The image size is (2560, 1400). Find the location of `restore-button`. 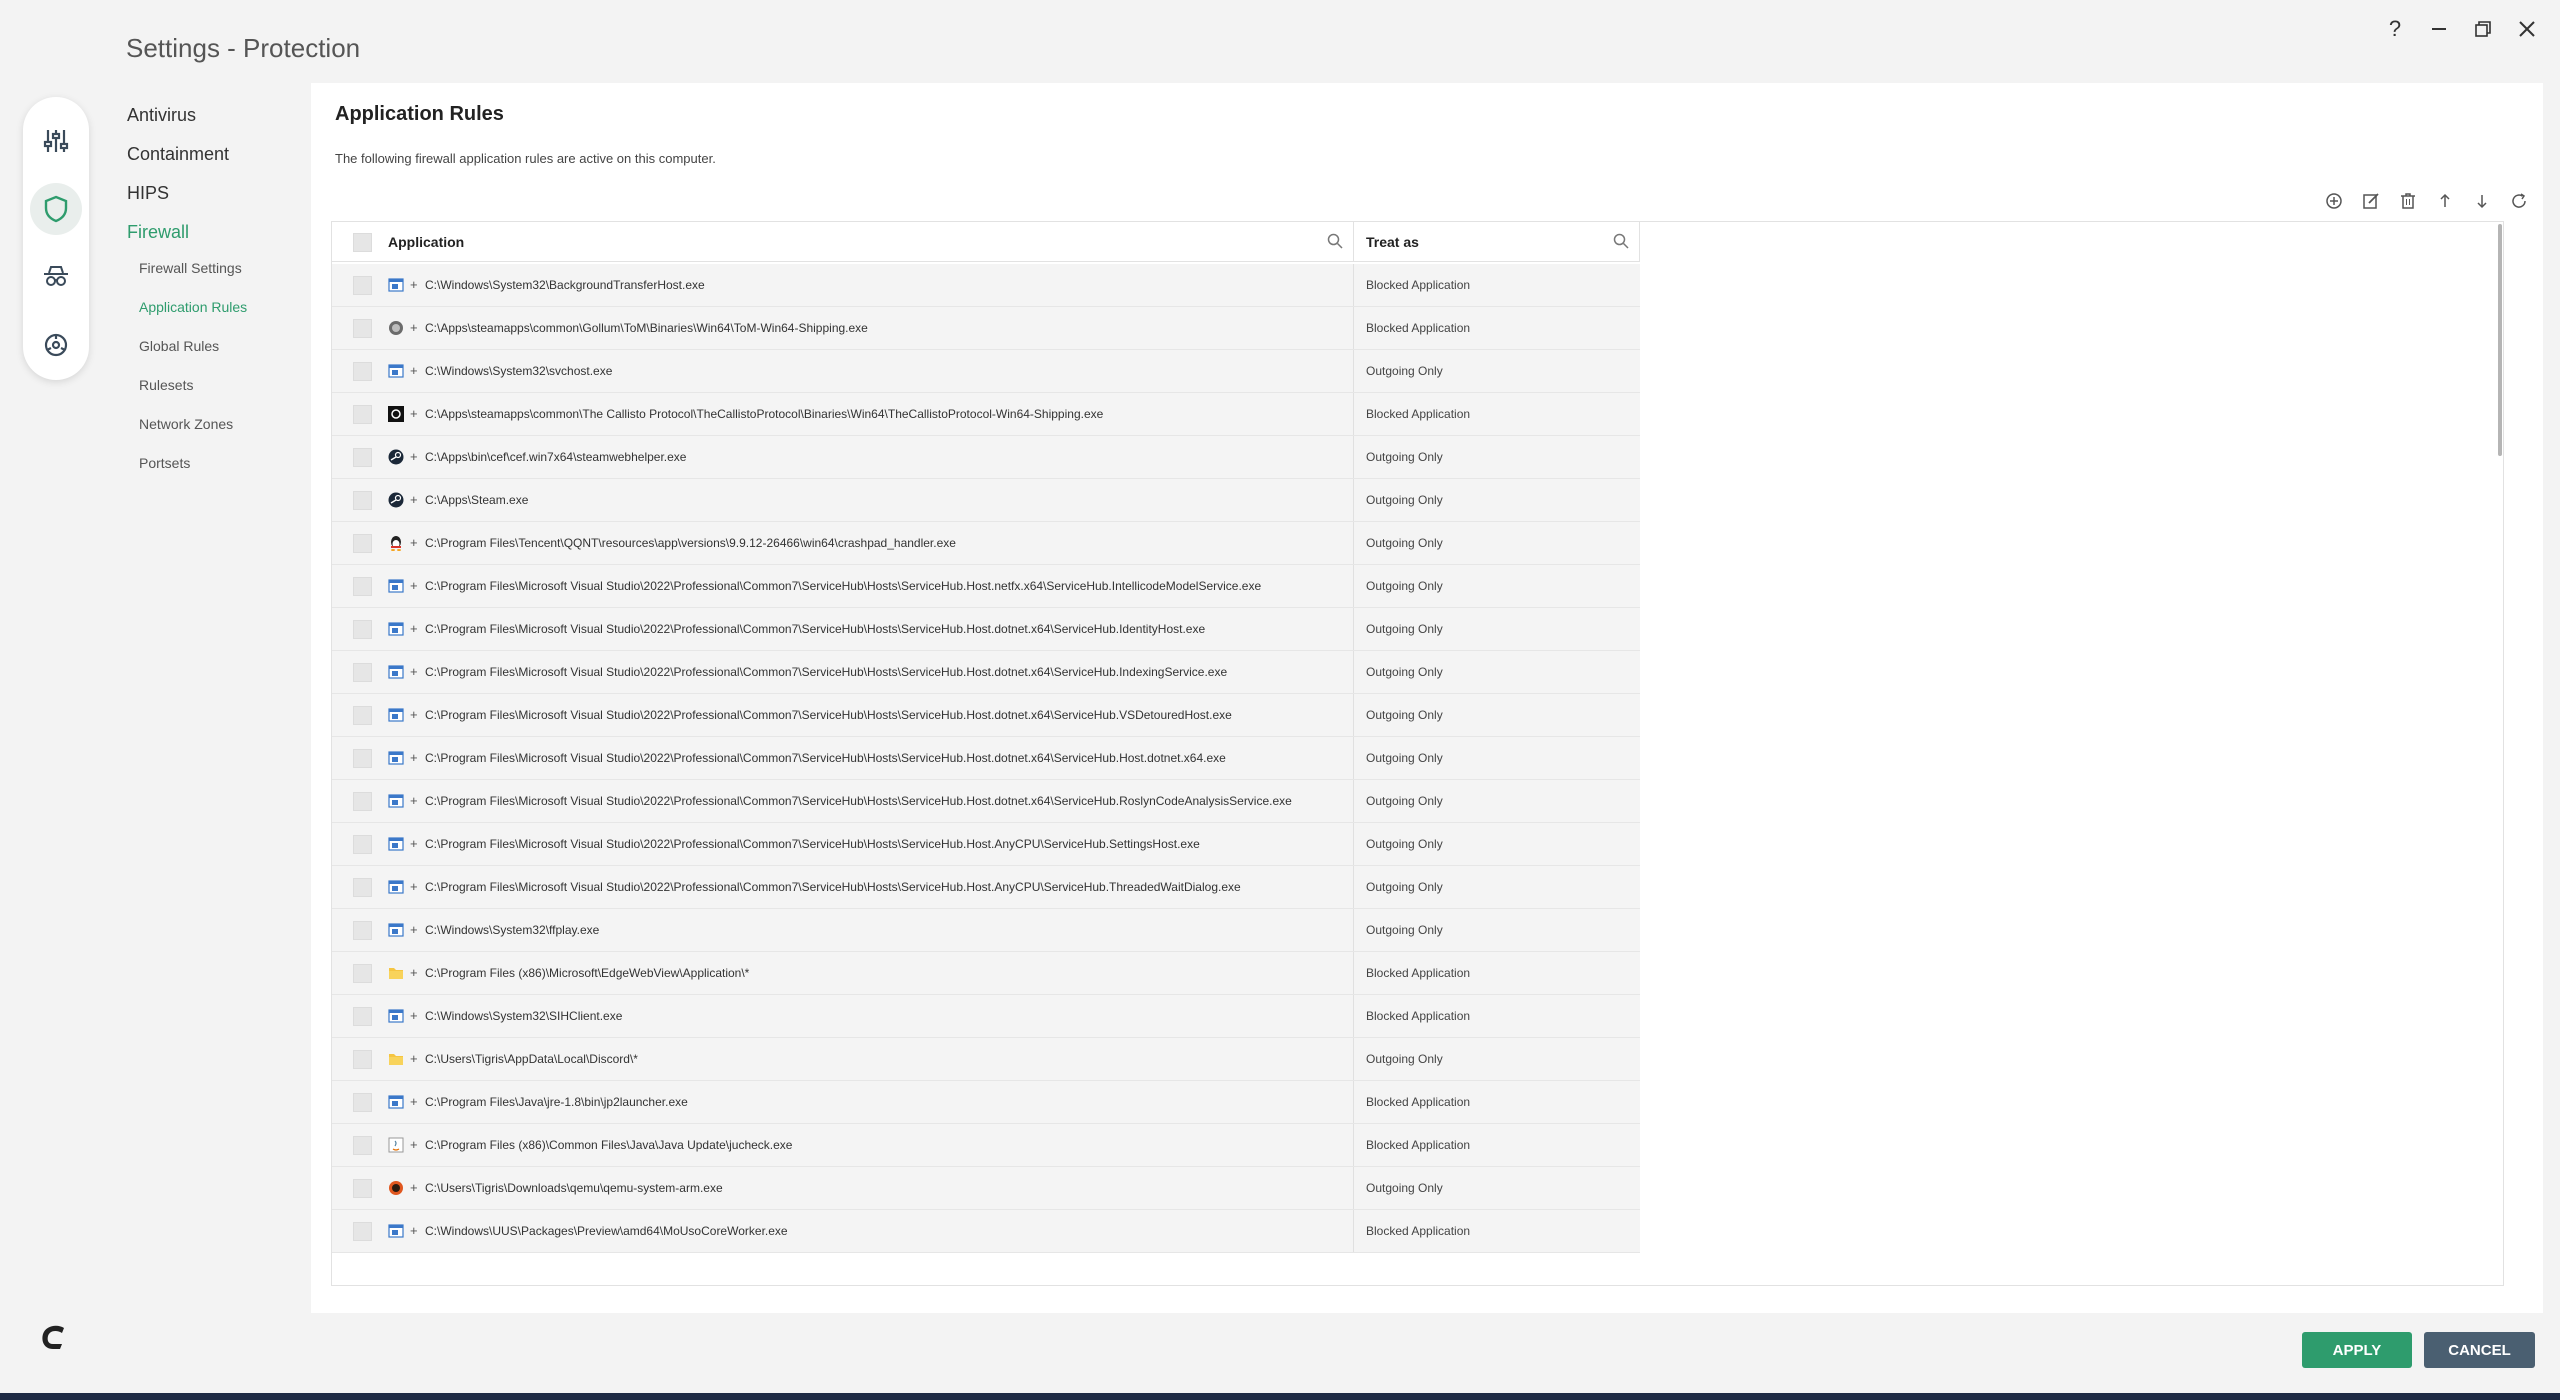

restore-button is located at coordinates (2483, 29).